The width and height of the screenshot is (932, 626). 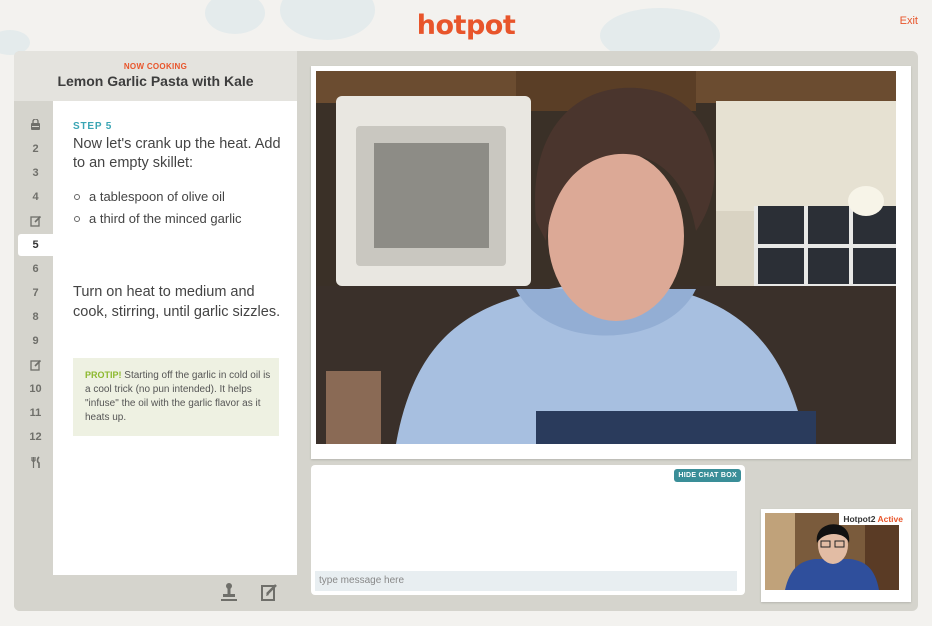 What do you see at coordinates (270, 594) in the screenshot?
I see `edit-note-icon` at bounding box center [270, 594].